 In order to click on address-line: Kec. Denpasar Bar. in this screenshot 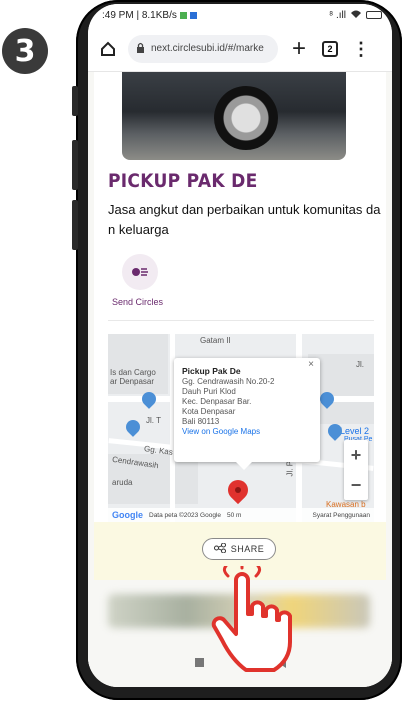, I will do `click(217, 401)`.